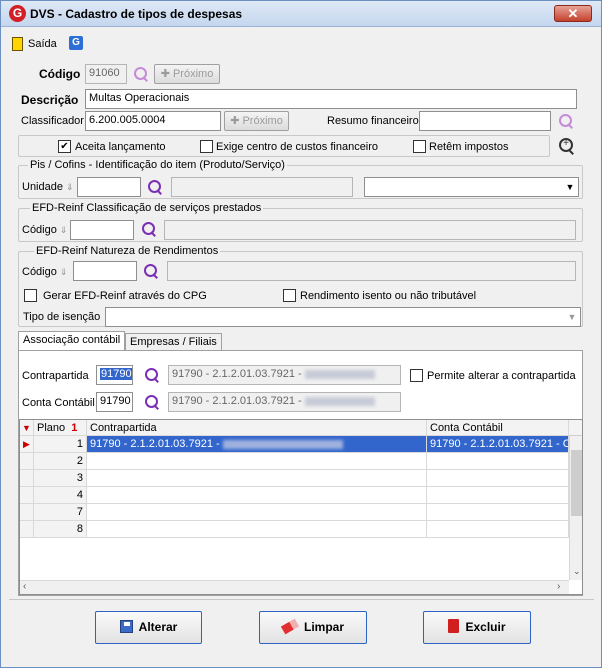  I want to click on resumo-search-icon, so click(566, 121).